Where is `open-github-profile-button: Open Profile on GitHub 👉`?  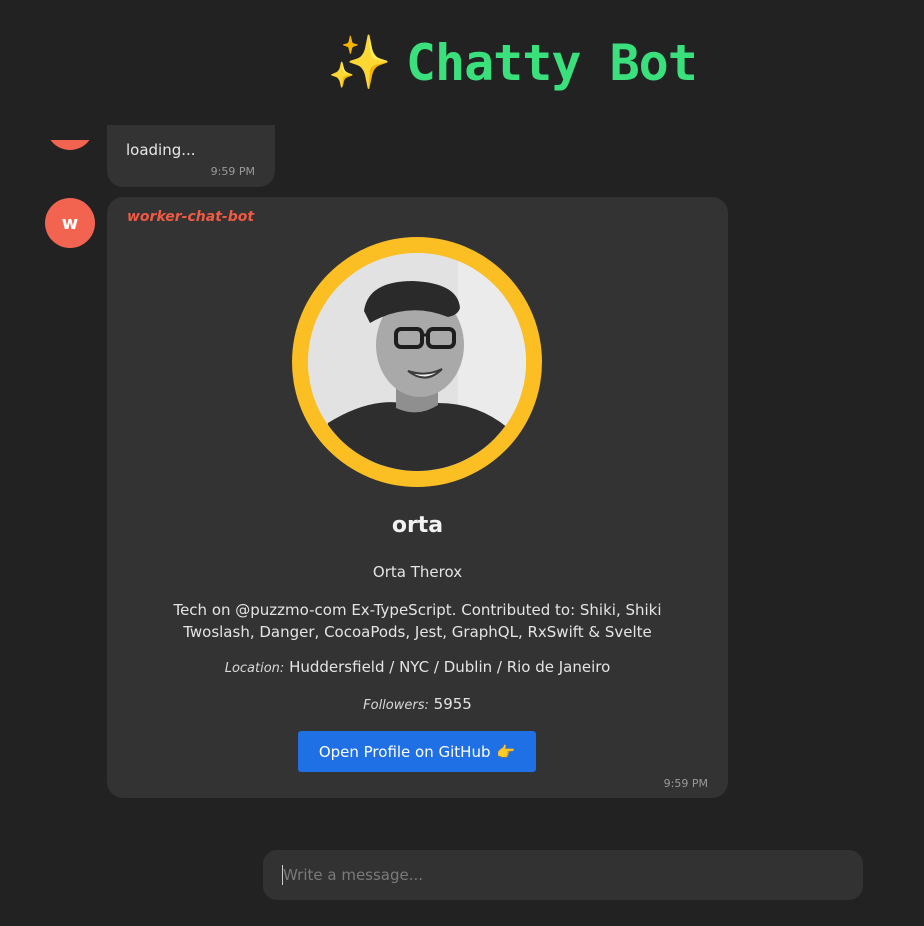 open-github-profile-button: Open Profile on GitHub 👉 is located at coordinates (417, 751).